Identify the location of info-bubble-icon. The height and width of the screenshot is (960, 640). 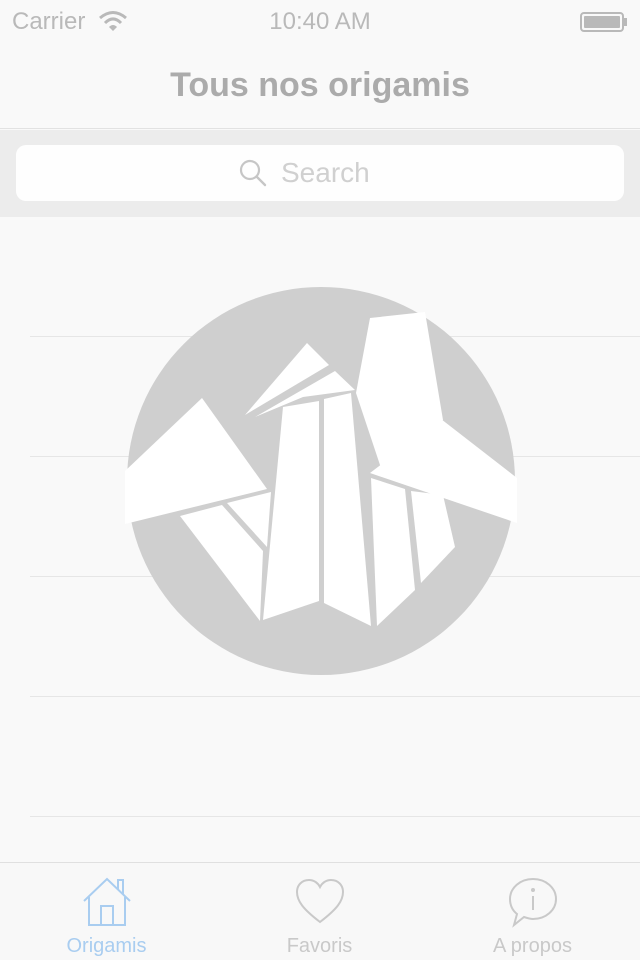
(532, 902).